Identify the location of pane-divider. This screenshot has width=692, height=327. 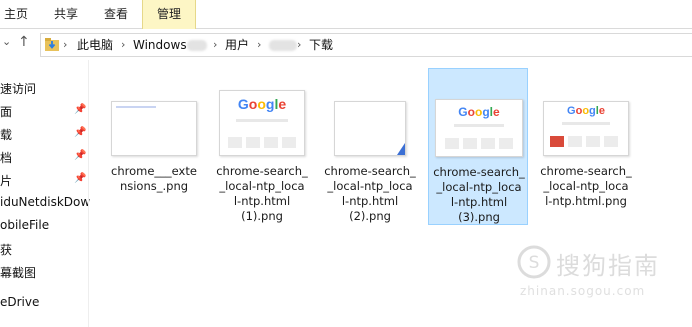
(88, 193).